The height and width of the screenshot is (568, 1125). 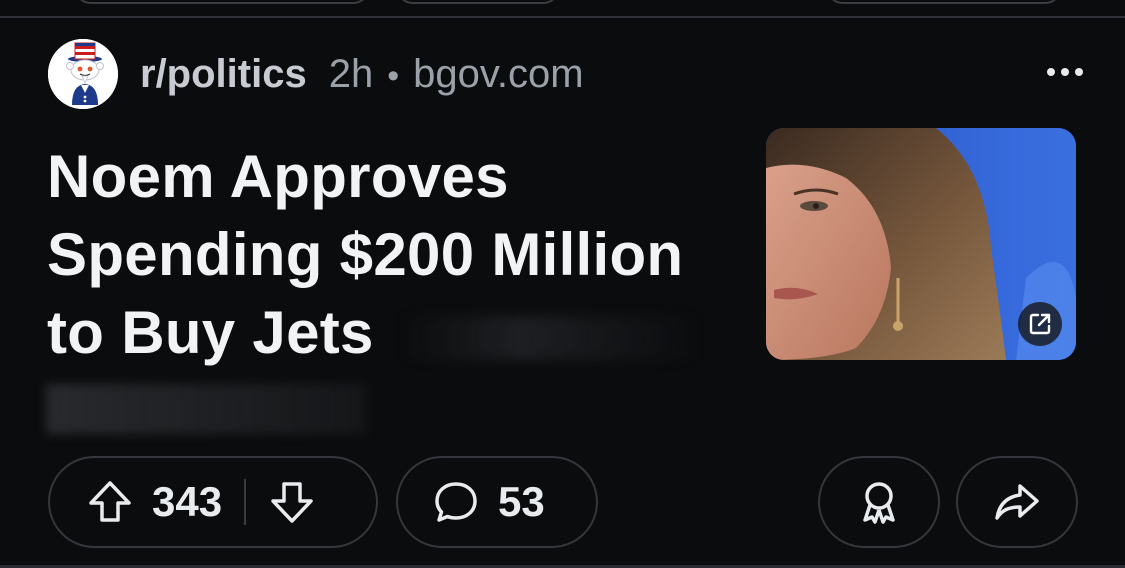 I want to click on more-options-button, so click(x=1065, y=72).